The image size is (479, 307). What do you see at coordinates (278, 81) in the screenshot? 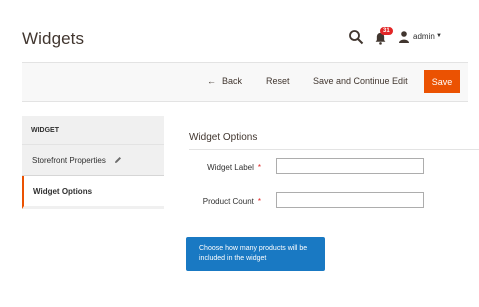
I see `reset-button: Reset` at bounding box center [278, 81].